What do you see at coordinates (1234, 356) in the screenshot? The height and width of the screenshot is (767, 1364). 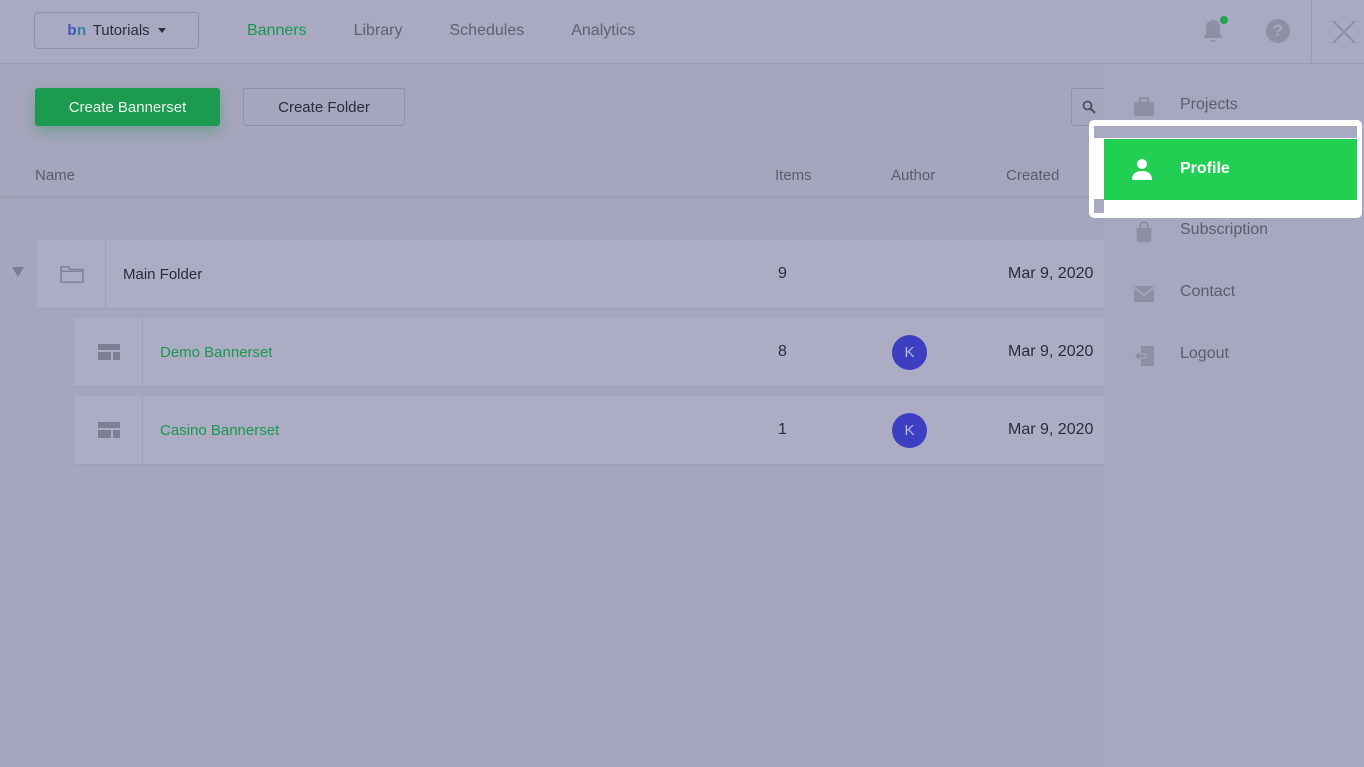 I see `menu-item-logout: Logout` at bounding box center [1234, 356].